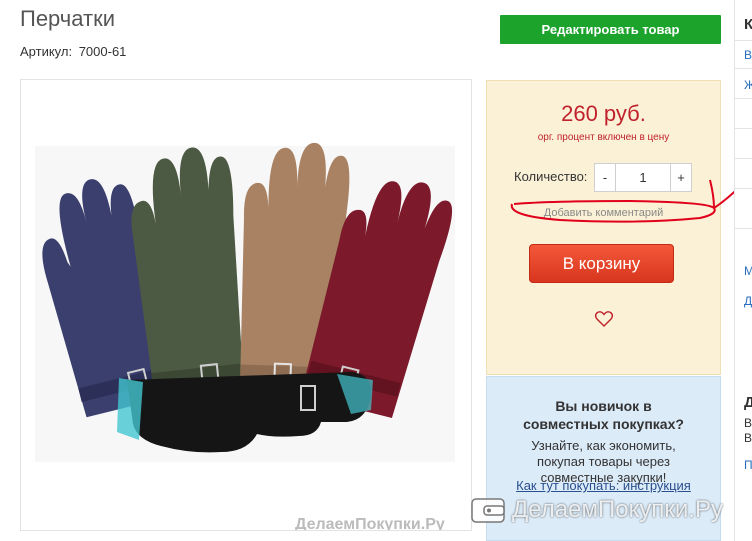 This screenshot has height=541, width=752. What do you see at coordinates (604, 319) in the screenshot?
I see `heart-icon` at bounding box center [604, 319].